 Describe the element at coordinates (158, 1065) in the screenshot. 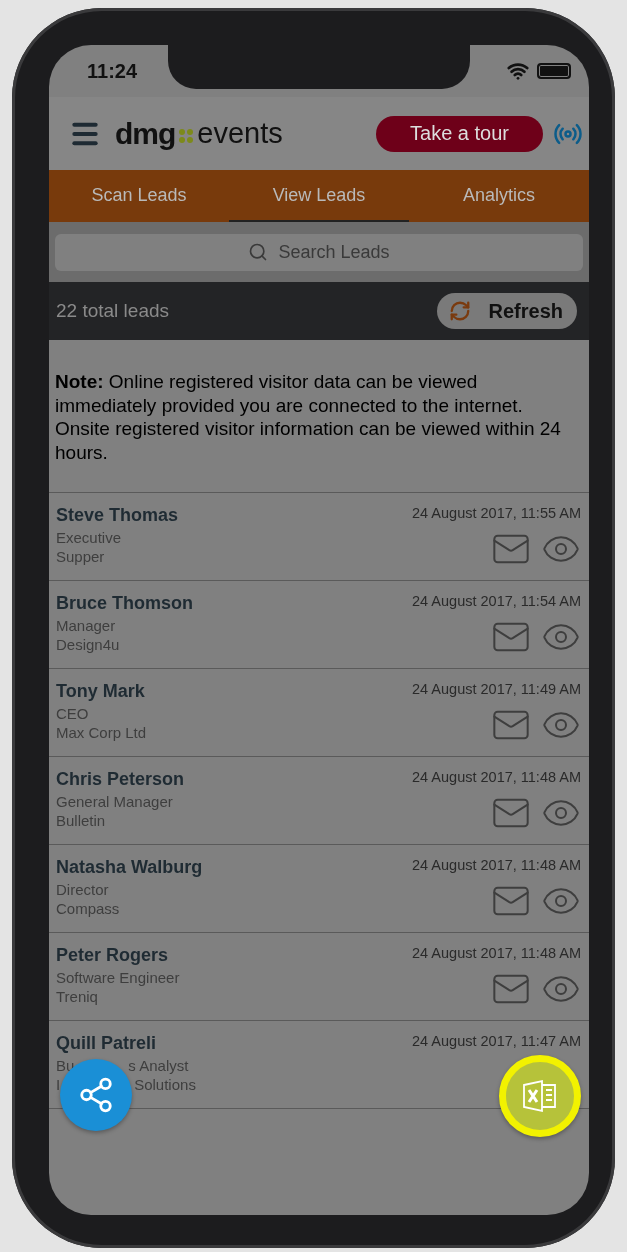

I see `lead-title: s Analyst` at that location.